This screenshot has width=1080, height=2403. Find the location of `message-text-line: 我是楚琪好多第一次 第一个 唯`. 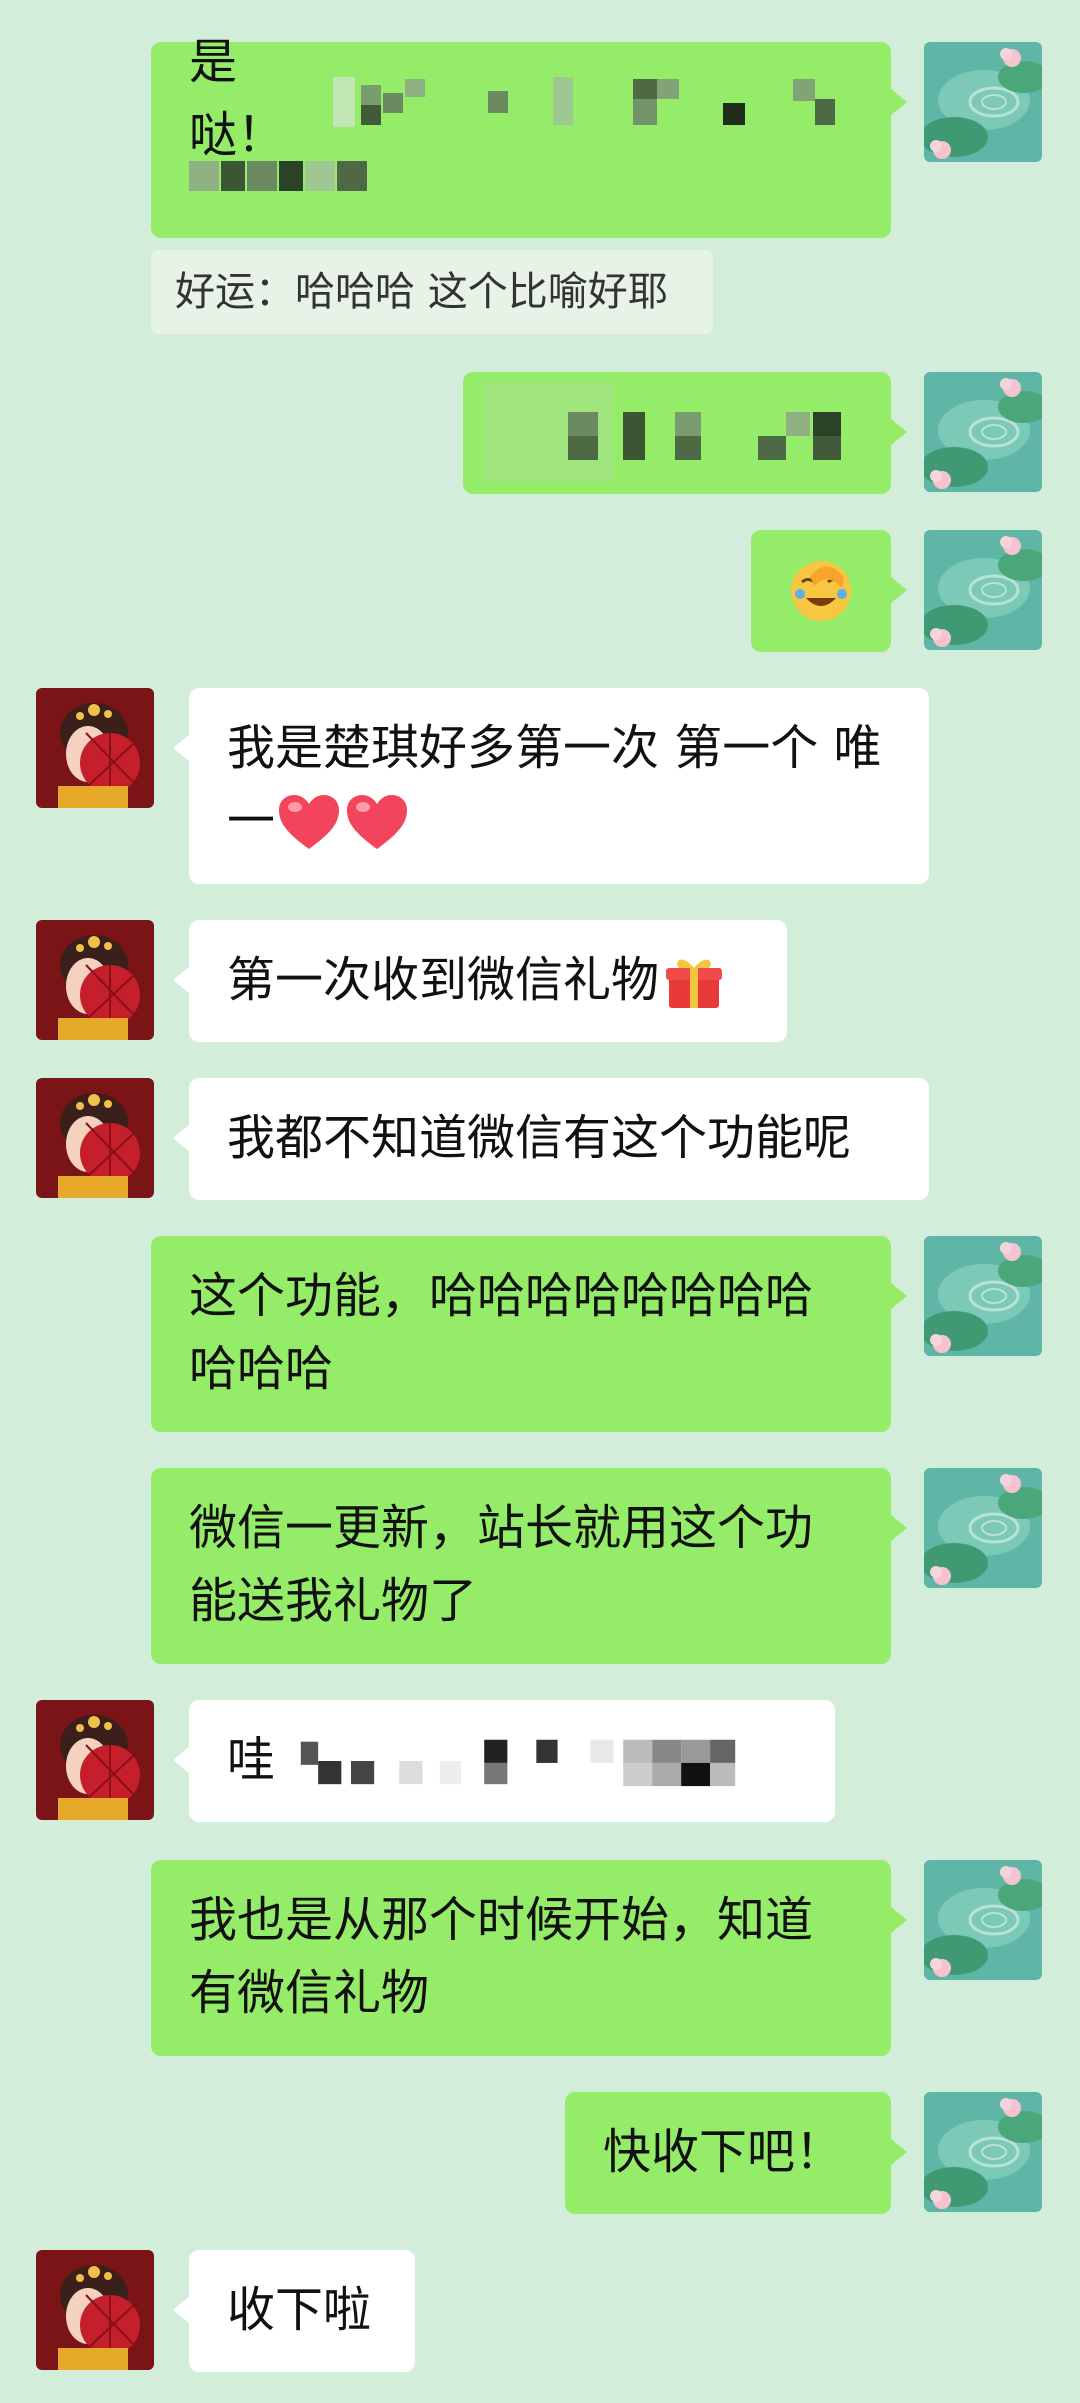

message-text-line: 我是楚琪好多第一次 第一个 唯 is located at coordinates (554, 748).